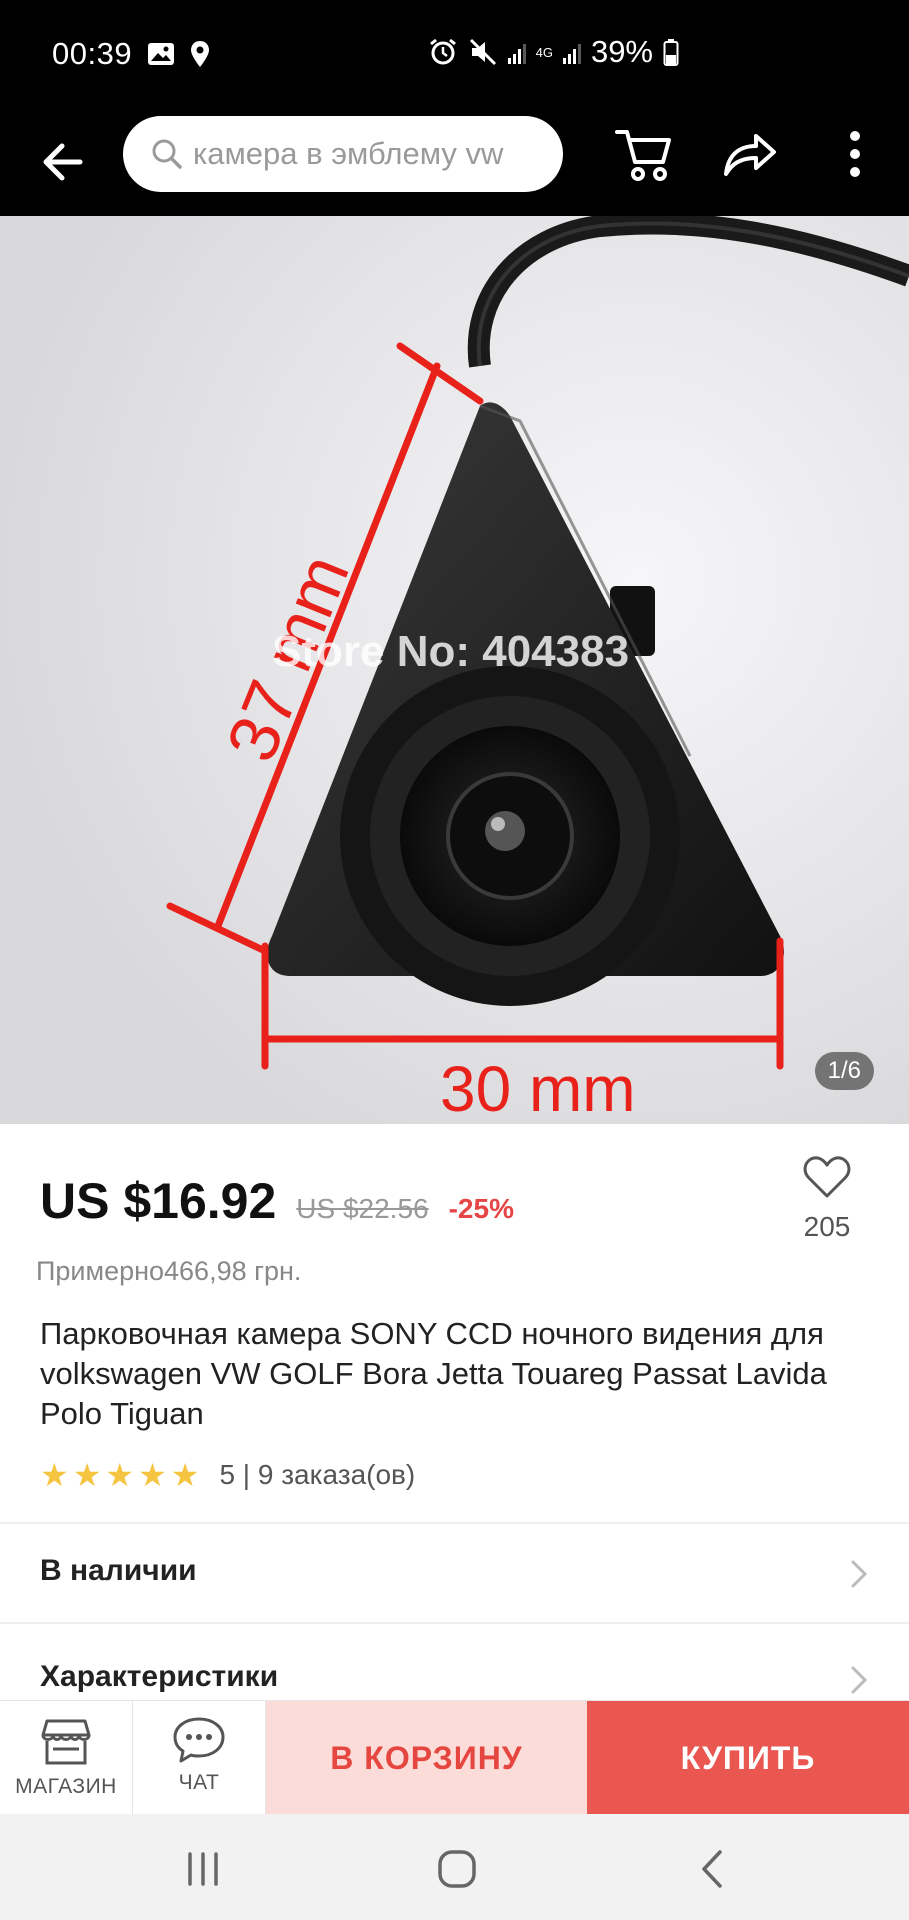 The width and height of the screenshot is (909, 1920). Describe the element at coordinates (348, 153) in the screenshot. I see `search-placeholder: камера в эмблему vw` at that location.